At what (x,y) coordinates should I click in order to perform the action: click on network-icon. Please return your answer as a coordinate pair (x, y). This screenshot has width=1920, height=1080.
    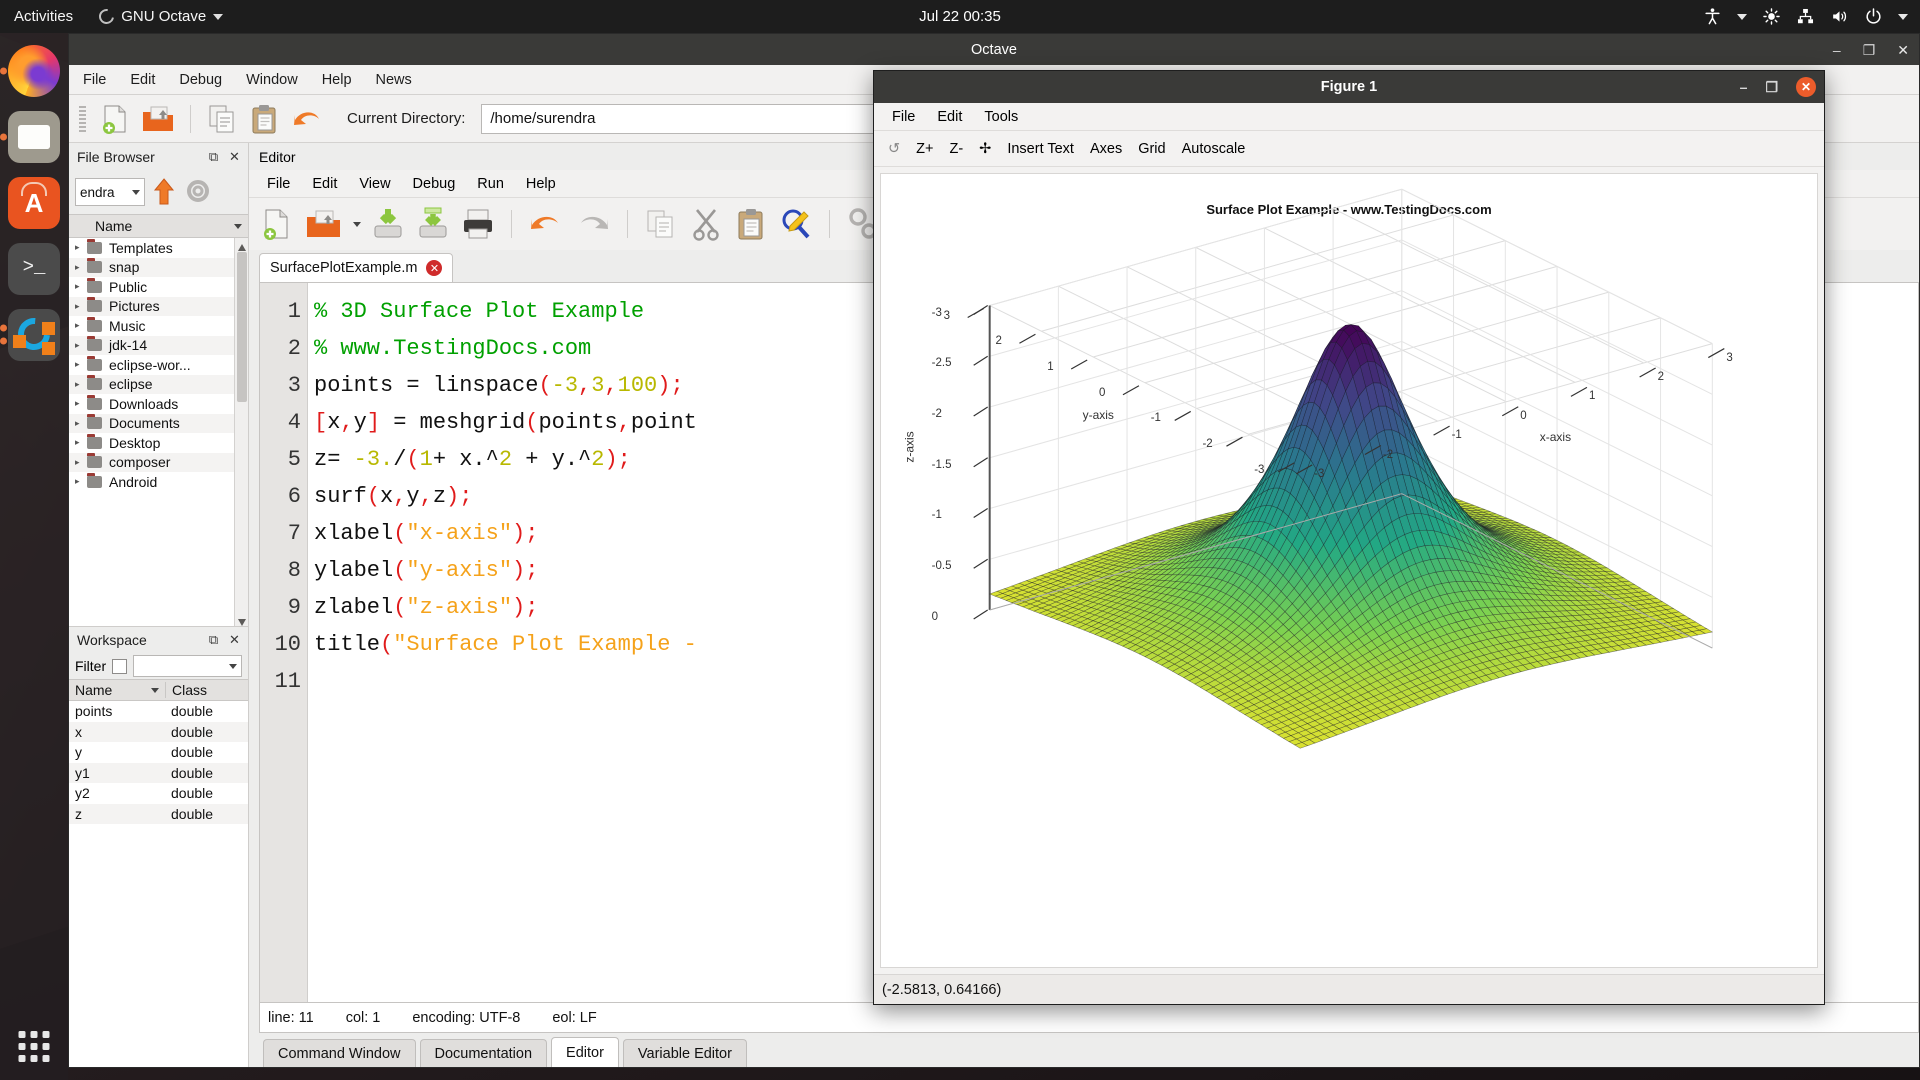
    Looking at the image, I should click on (1805, 16).